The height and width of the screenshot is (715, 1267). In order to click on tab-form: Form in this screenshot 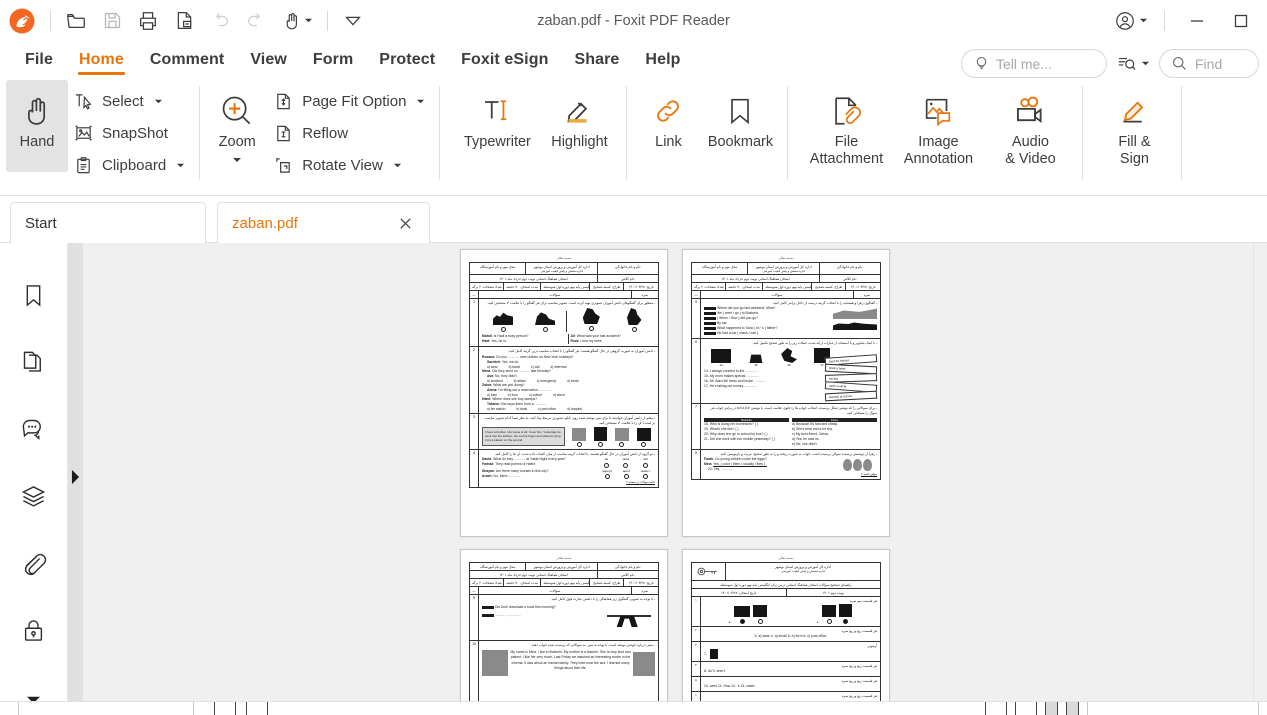, I will do `click(333, 59)`.